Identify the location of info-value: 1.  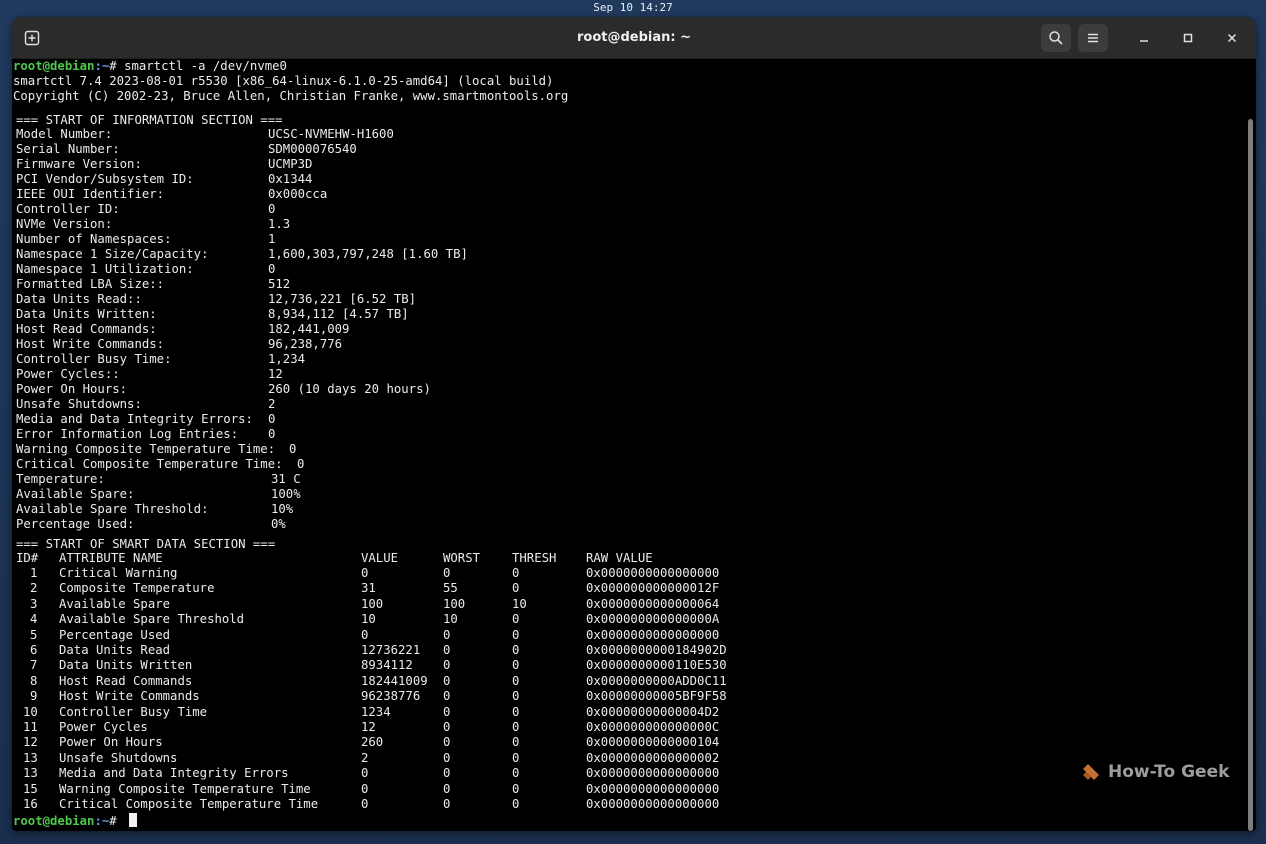
(272, 239).